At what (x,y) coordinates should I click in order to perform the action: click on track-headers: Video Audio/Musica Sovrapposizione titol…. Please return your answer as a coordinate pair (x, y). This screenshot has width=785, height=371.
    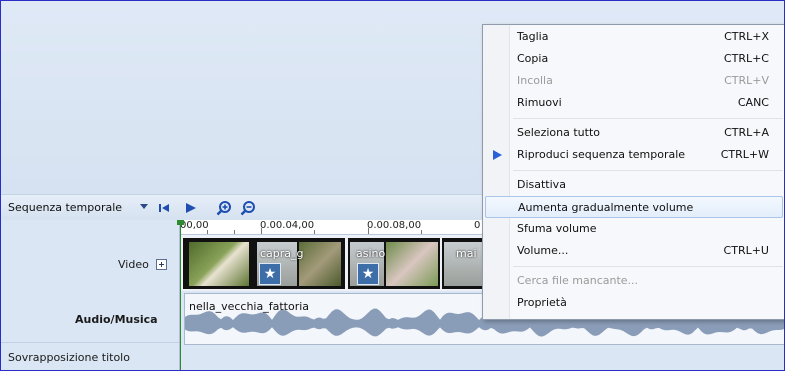
    Looking at the image, I should click on (90, 295).